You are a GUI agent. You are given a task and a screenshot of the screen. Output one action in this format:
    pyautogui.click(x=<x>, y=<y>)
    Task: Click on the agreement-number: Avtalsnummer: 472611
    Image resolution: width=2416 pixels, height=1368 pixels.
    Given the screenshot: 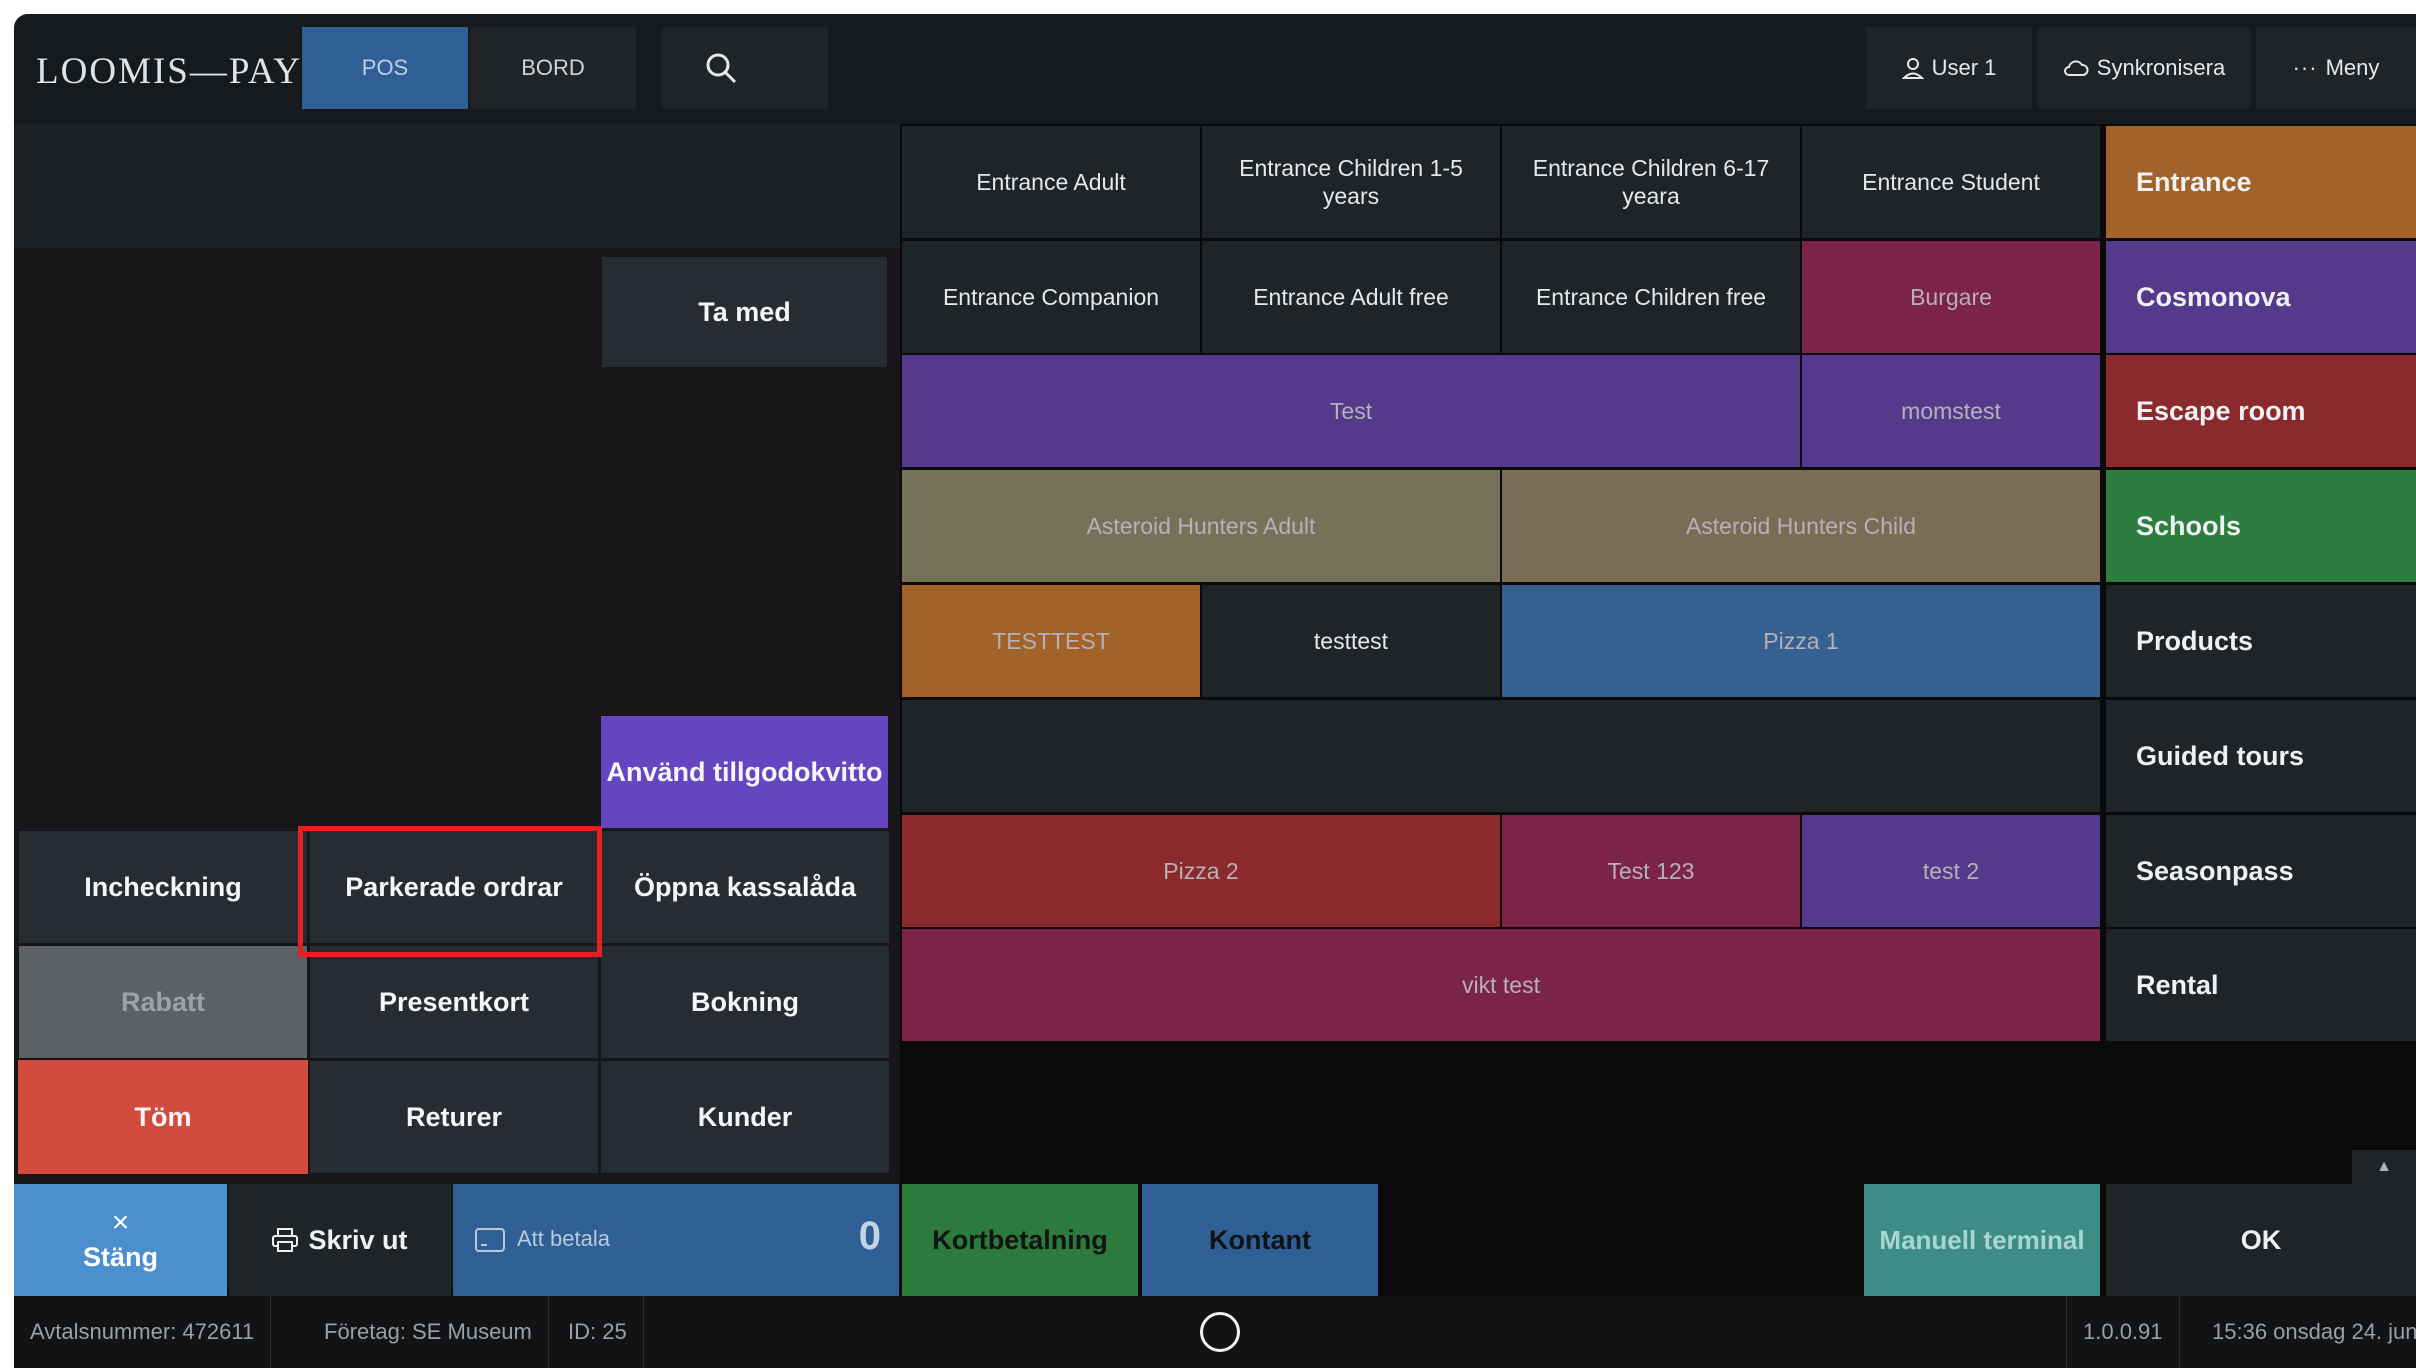 What is the action you would take?
    pyautogui.click(x=143, y=1332)
    